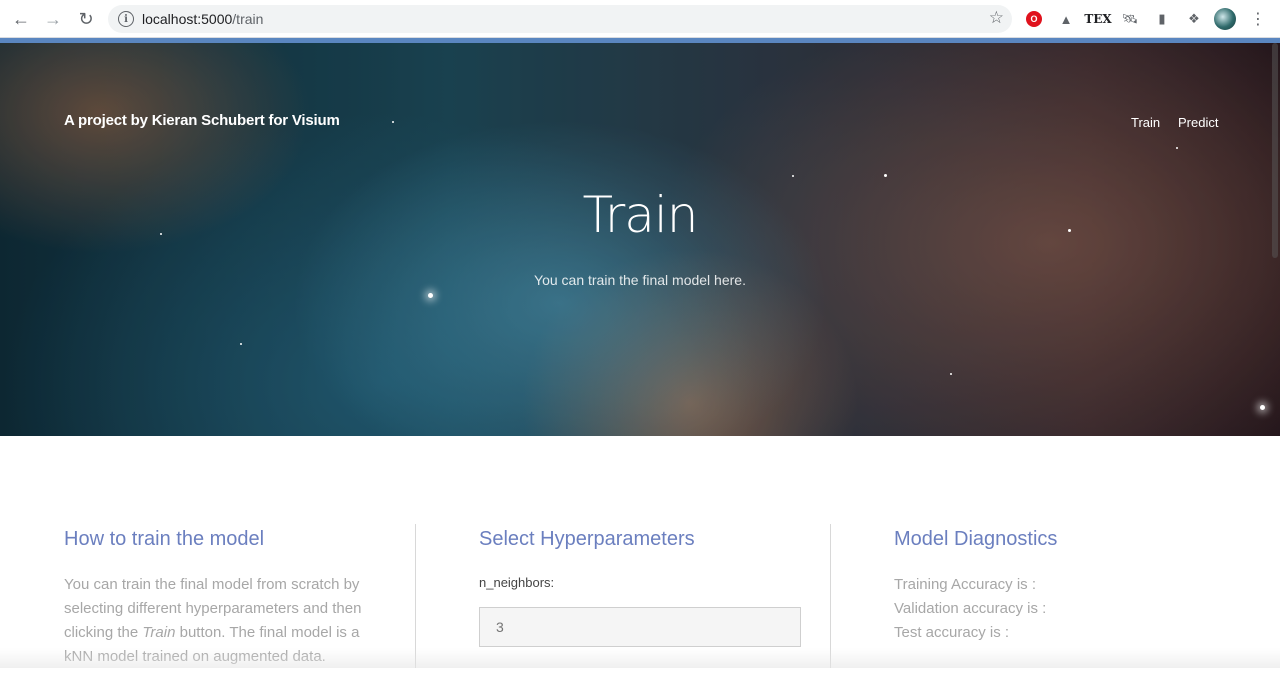 The image size is (1280, 674). I want to click on nav-train: Train, so click(1145, 122).